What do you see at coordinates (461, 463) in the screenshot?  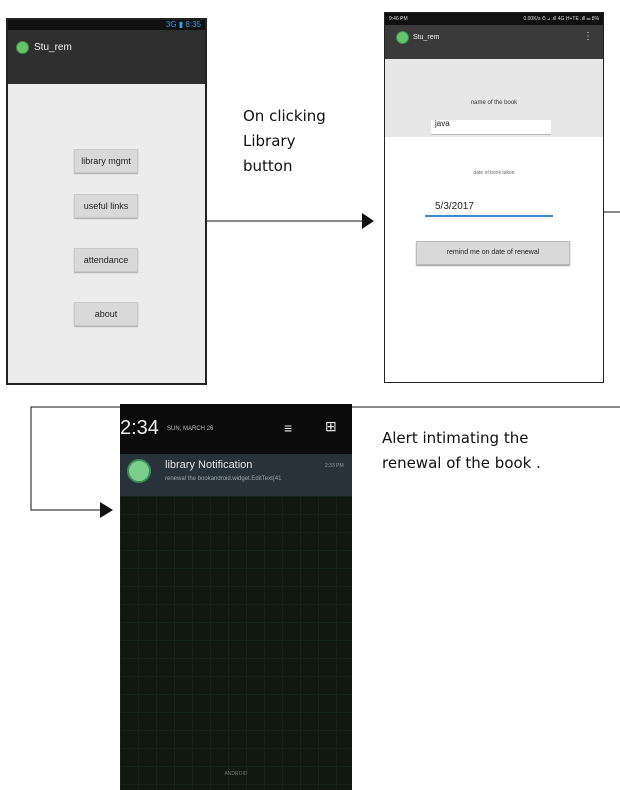 I see `alert-label-line: renewal of the book .` at bounding box center [461, 463].